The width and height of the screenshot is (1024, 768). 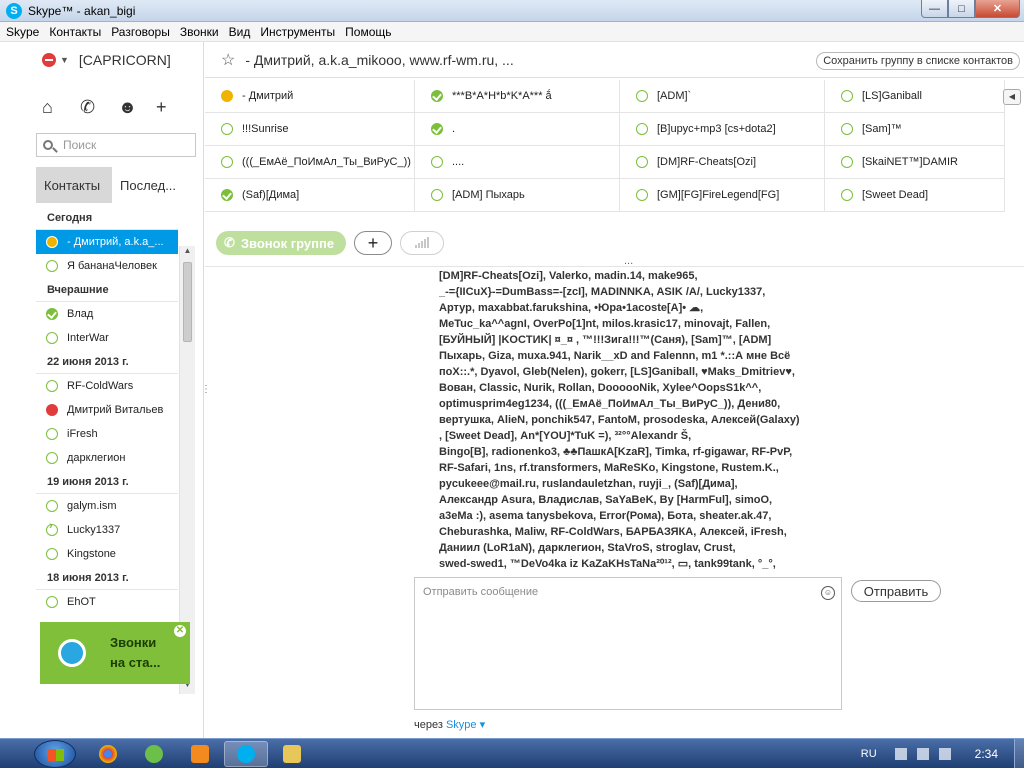 I want to click on list-item: Kingstone, so click(x=107, y=554).